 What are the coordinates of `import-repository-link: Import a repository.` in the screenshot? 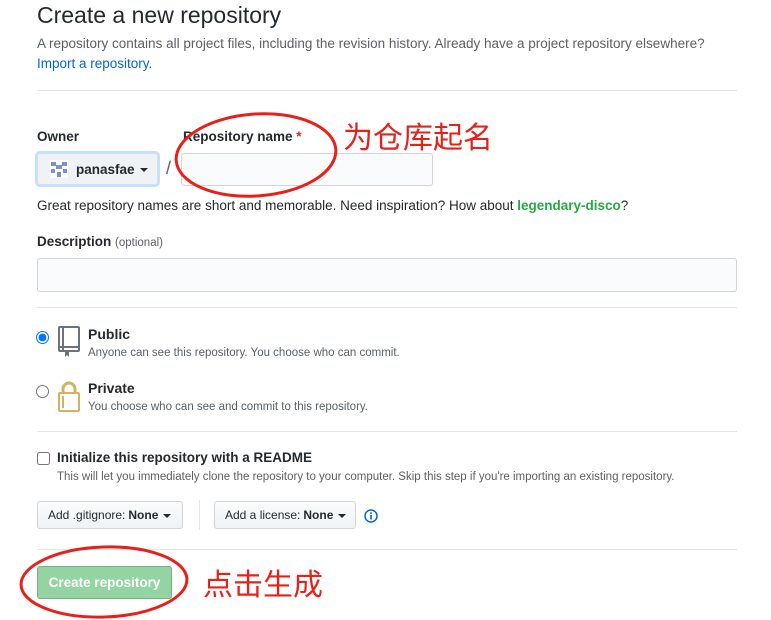 It's located at (94, 63).